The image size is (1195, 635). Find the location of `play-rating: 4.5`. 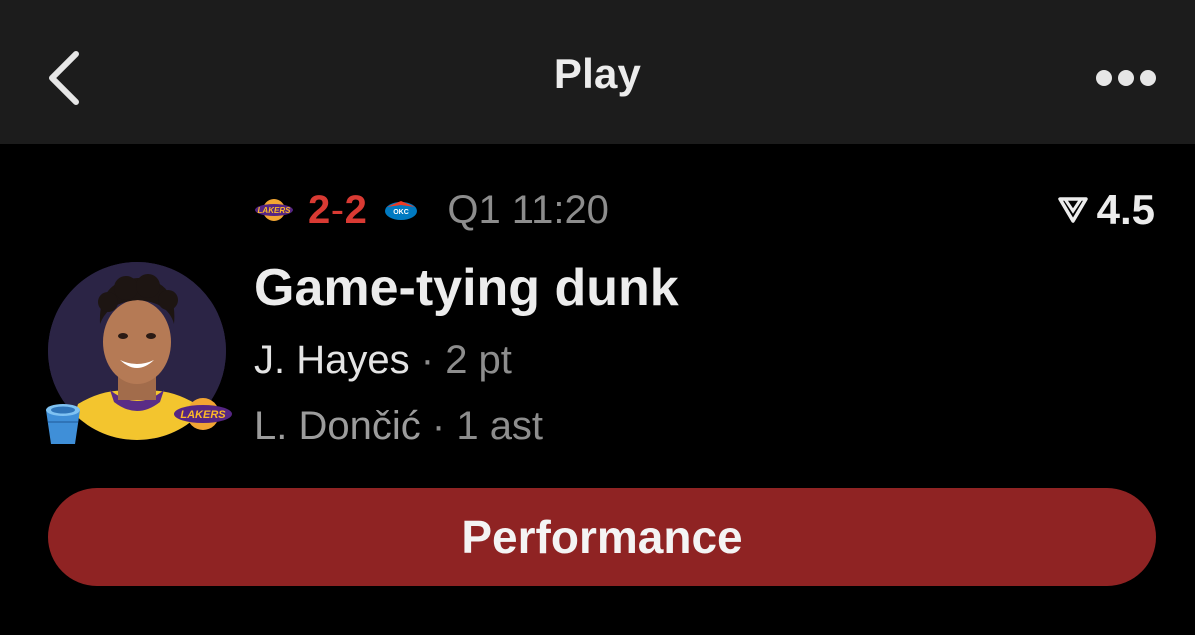

play-rating: 4.5 is located at coordinates (1106, 210).